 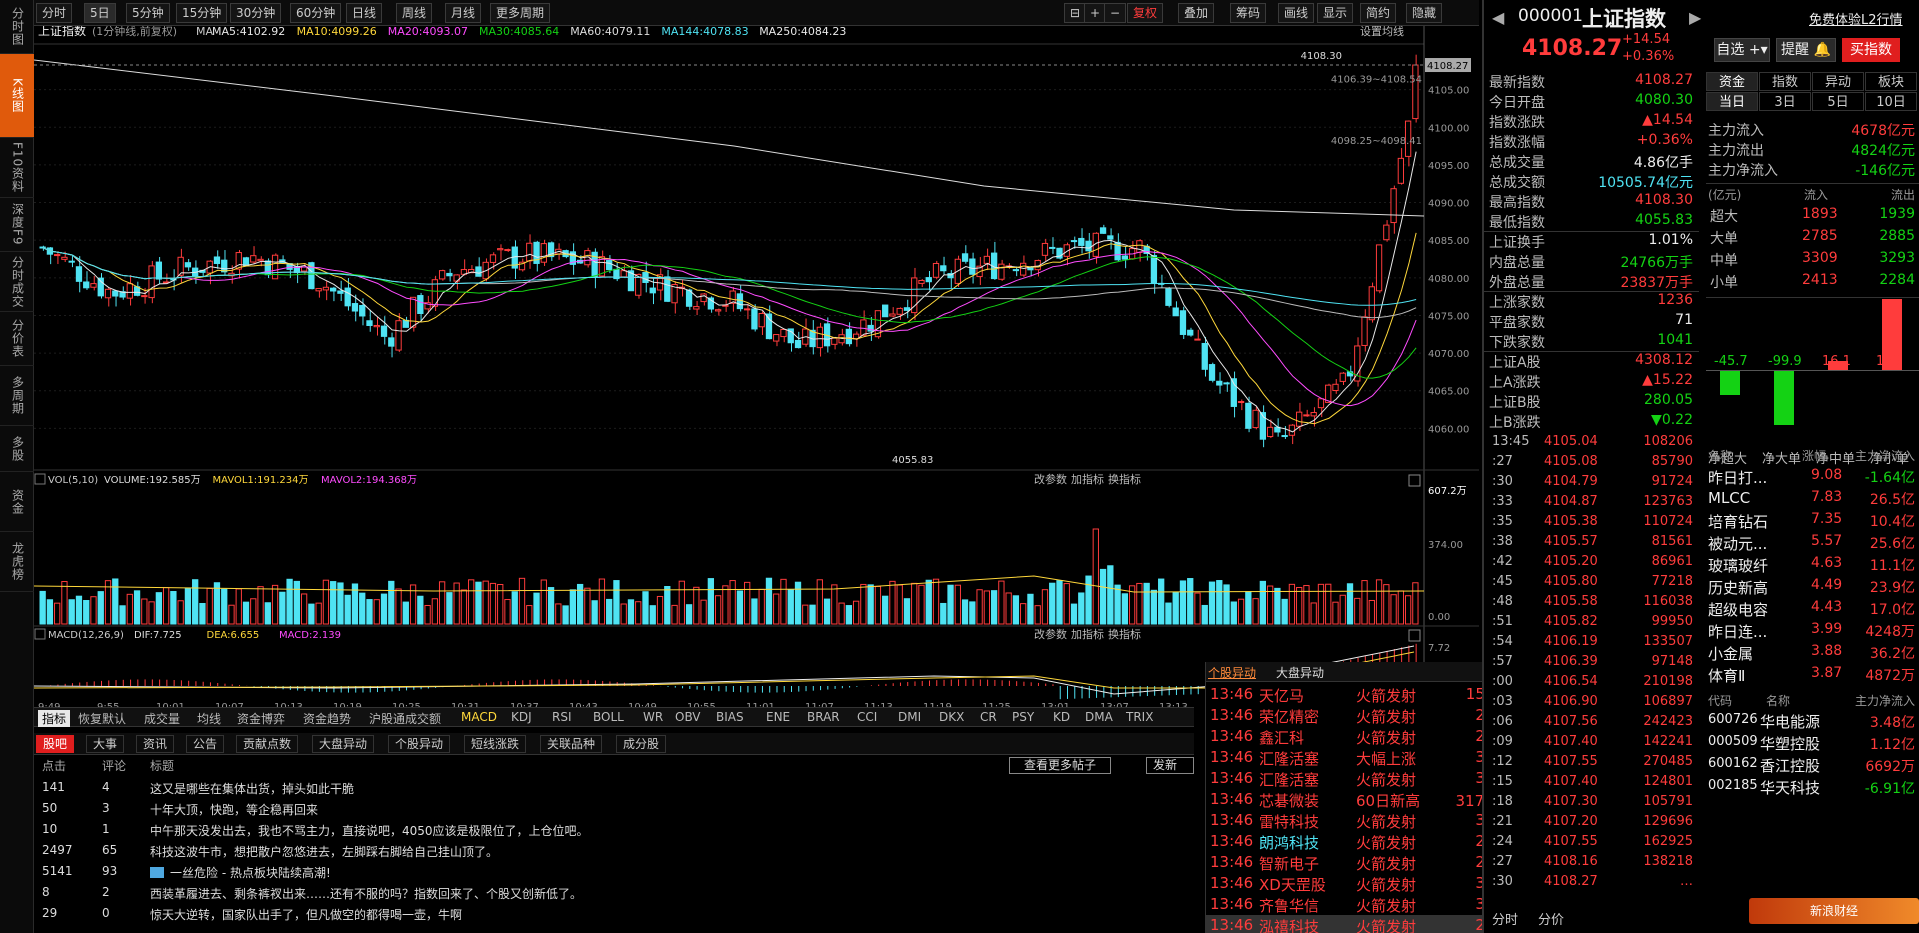 I want to click on indicator-tab: RSI, so click(x=562, y=717).